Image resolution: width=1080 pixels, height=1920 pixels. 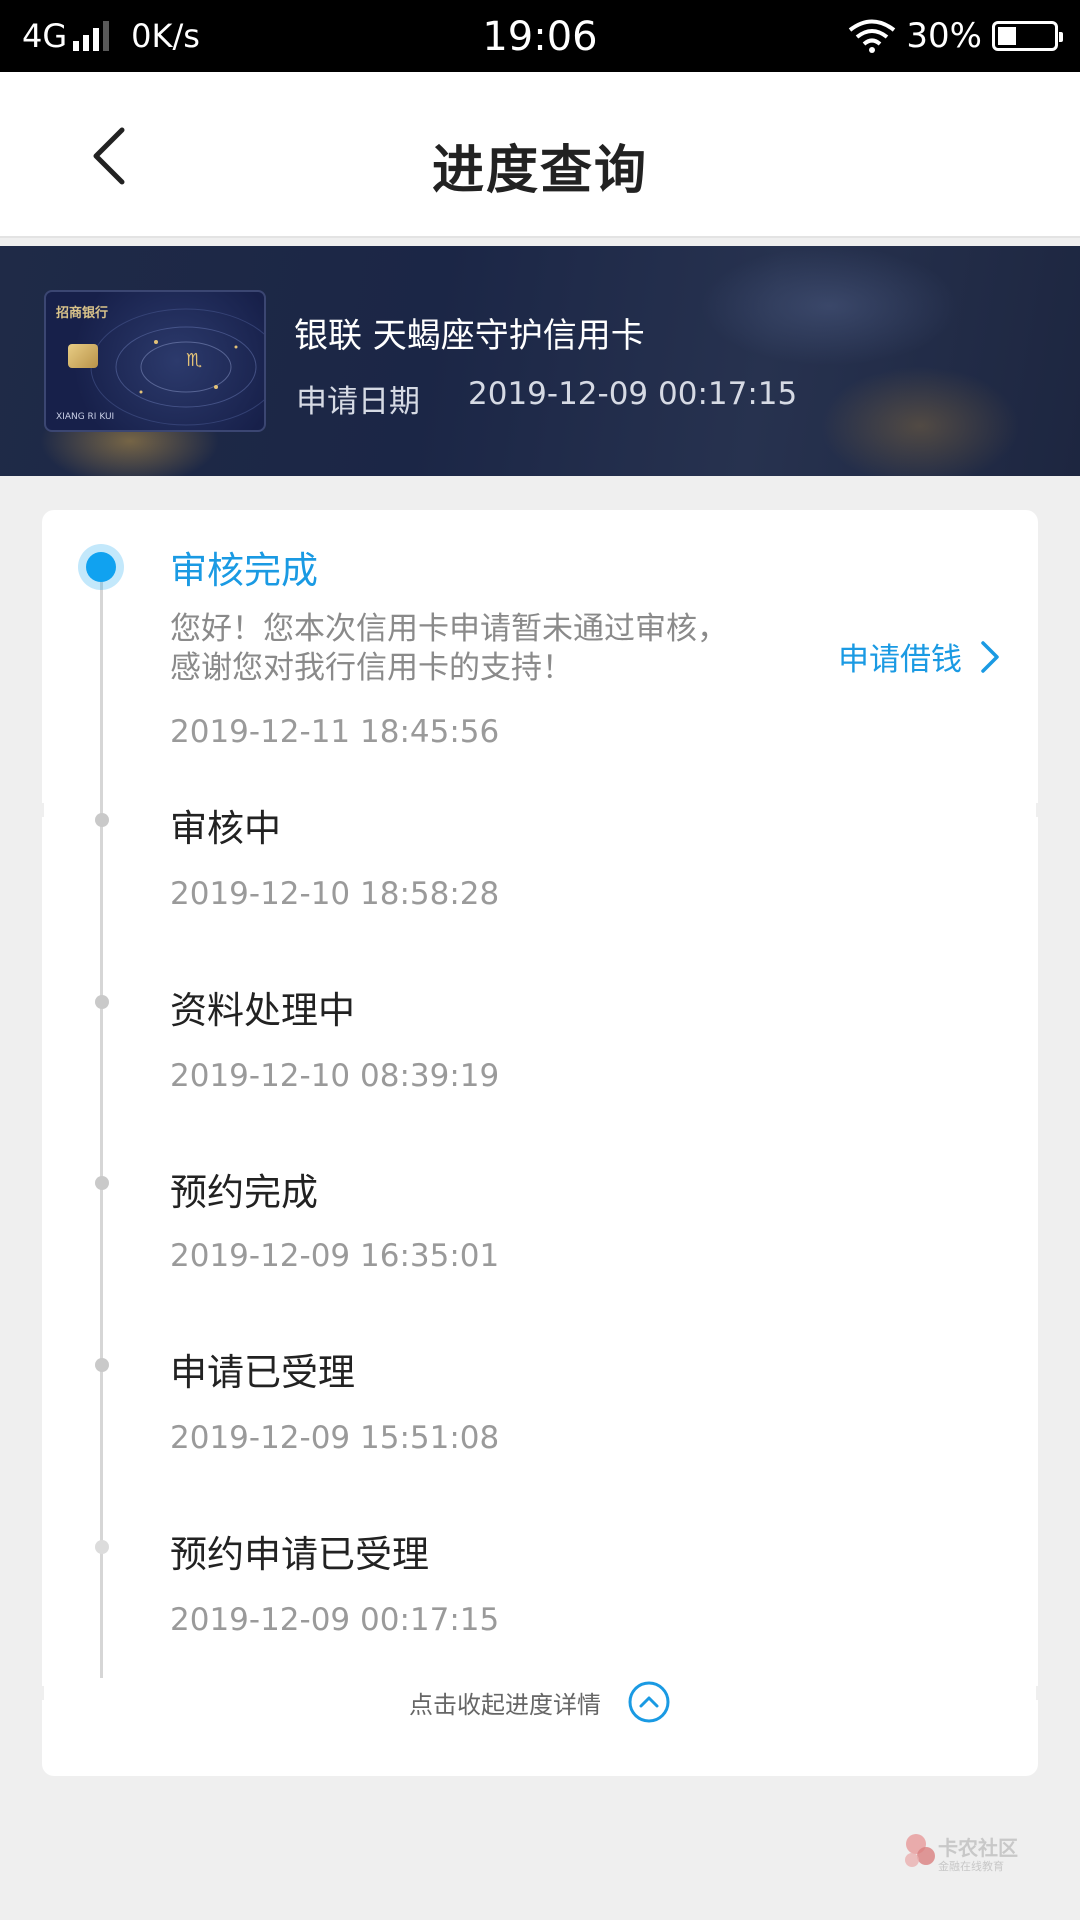 I want to click on watermark-title: 卡农社区, so click(x=978, y=1848).